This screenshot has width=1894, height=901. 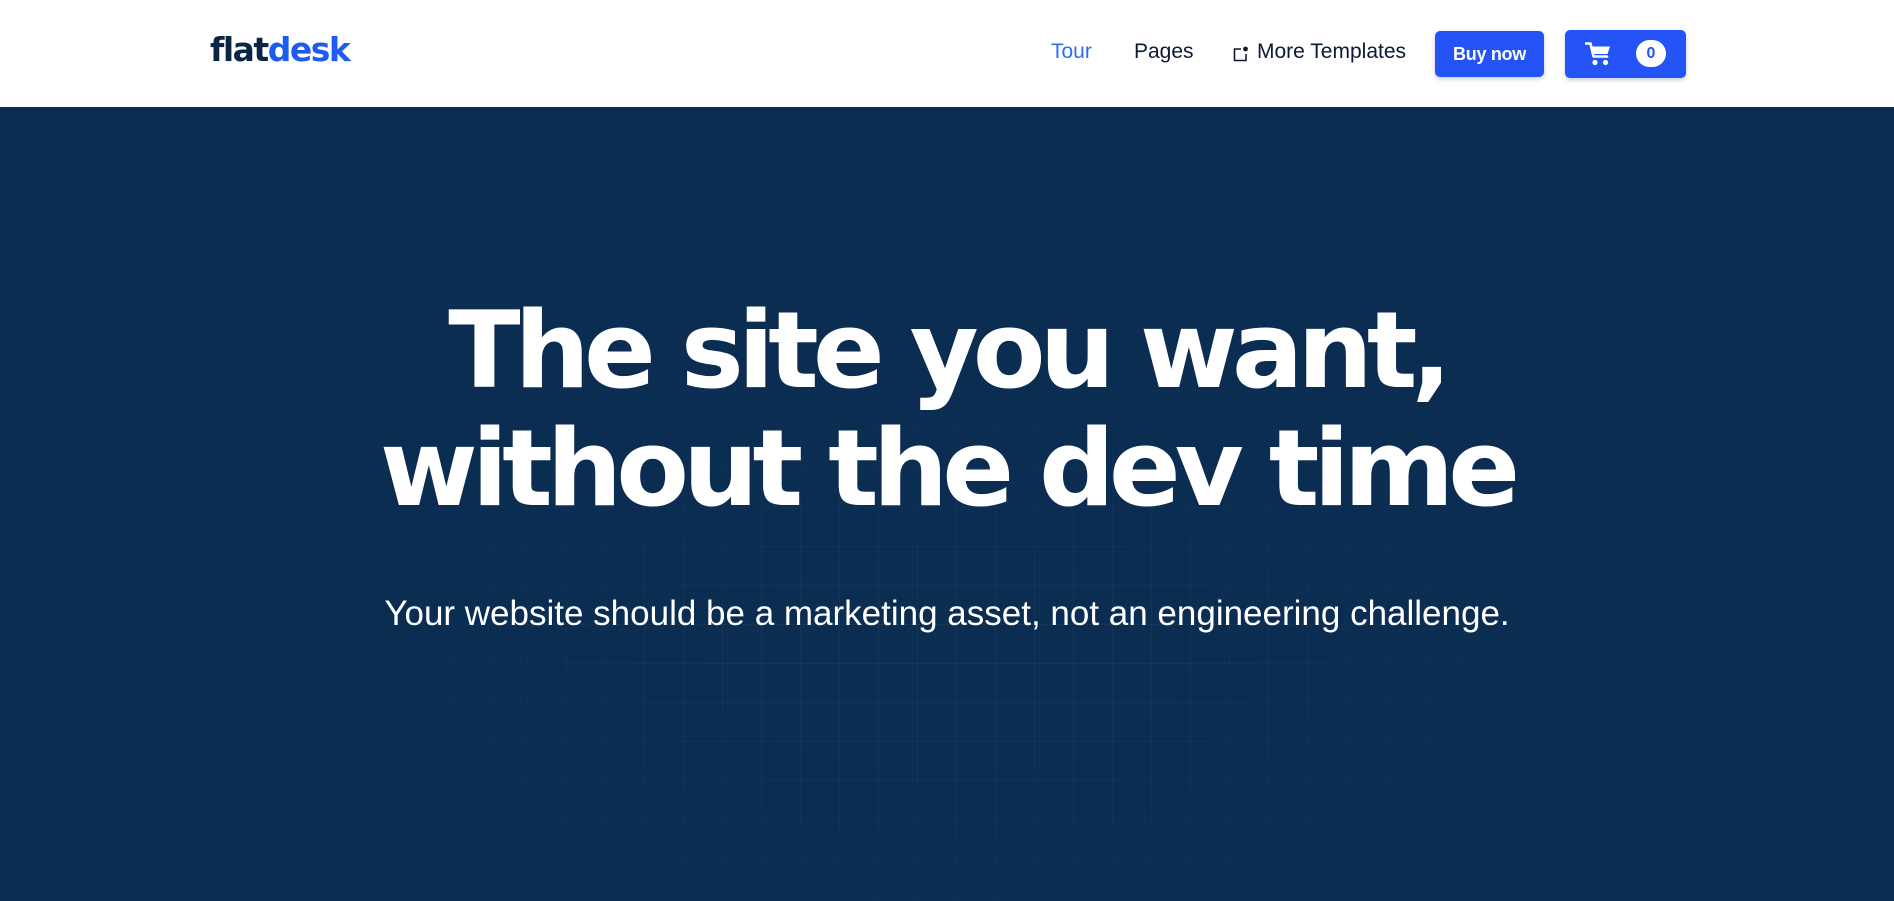 What do you see at coordinates (1625, 54) in the screenshot?
I see `cart-button: 0` at bounding box center [1625, 54].